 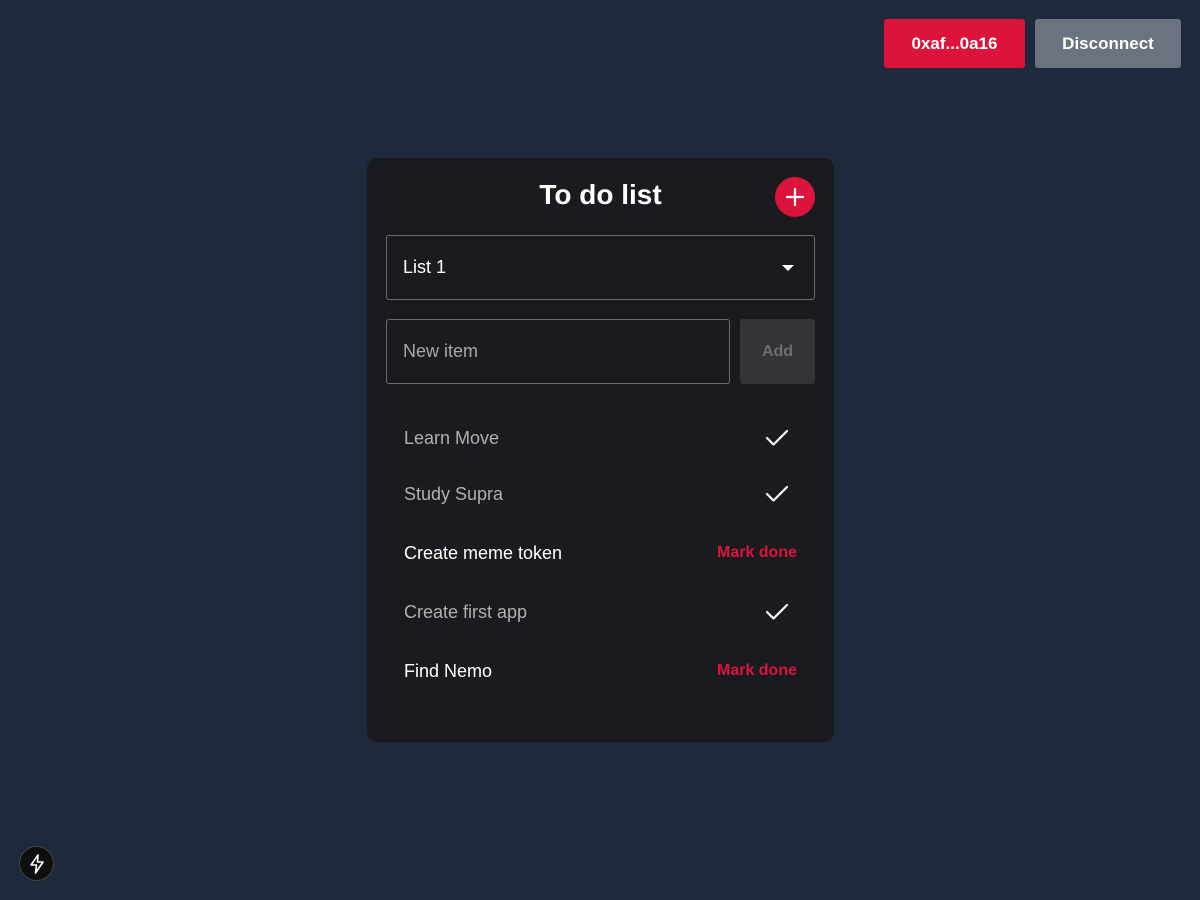 I want to click on todo-item-label: Find Nemo, so click(x=448, y=670).